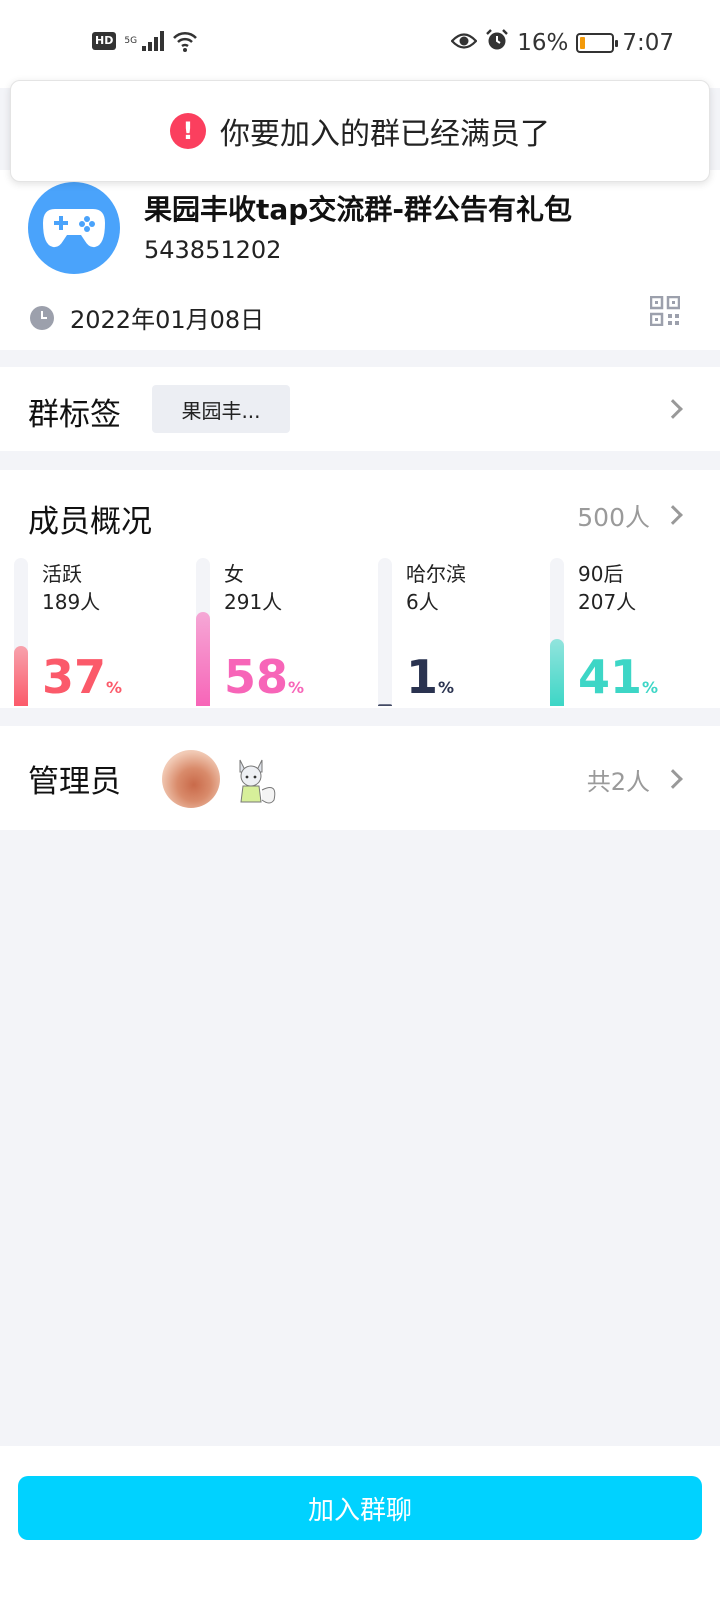 This screenshot has width=720, height=1600. What do you see at coordinates (62, 574) in the screenshot?
I see `stat-label: 活跃` at bounding box center [62, 574].